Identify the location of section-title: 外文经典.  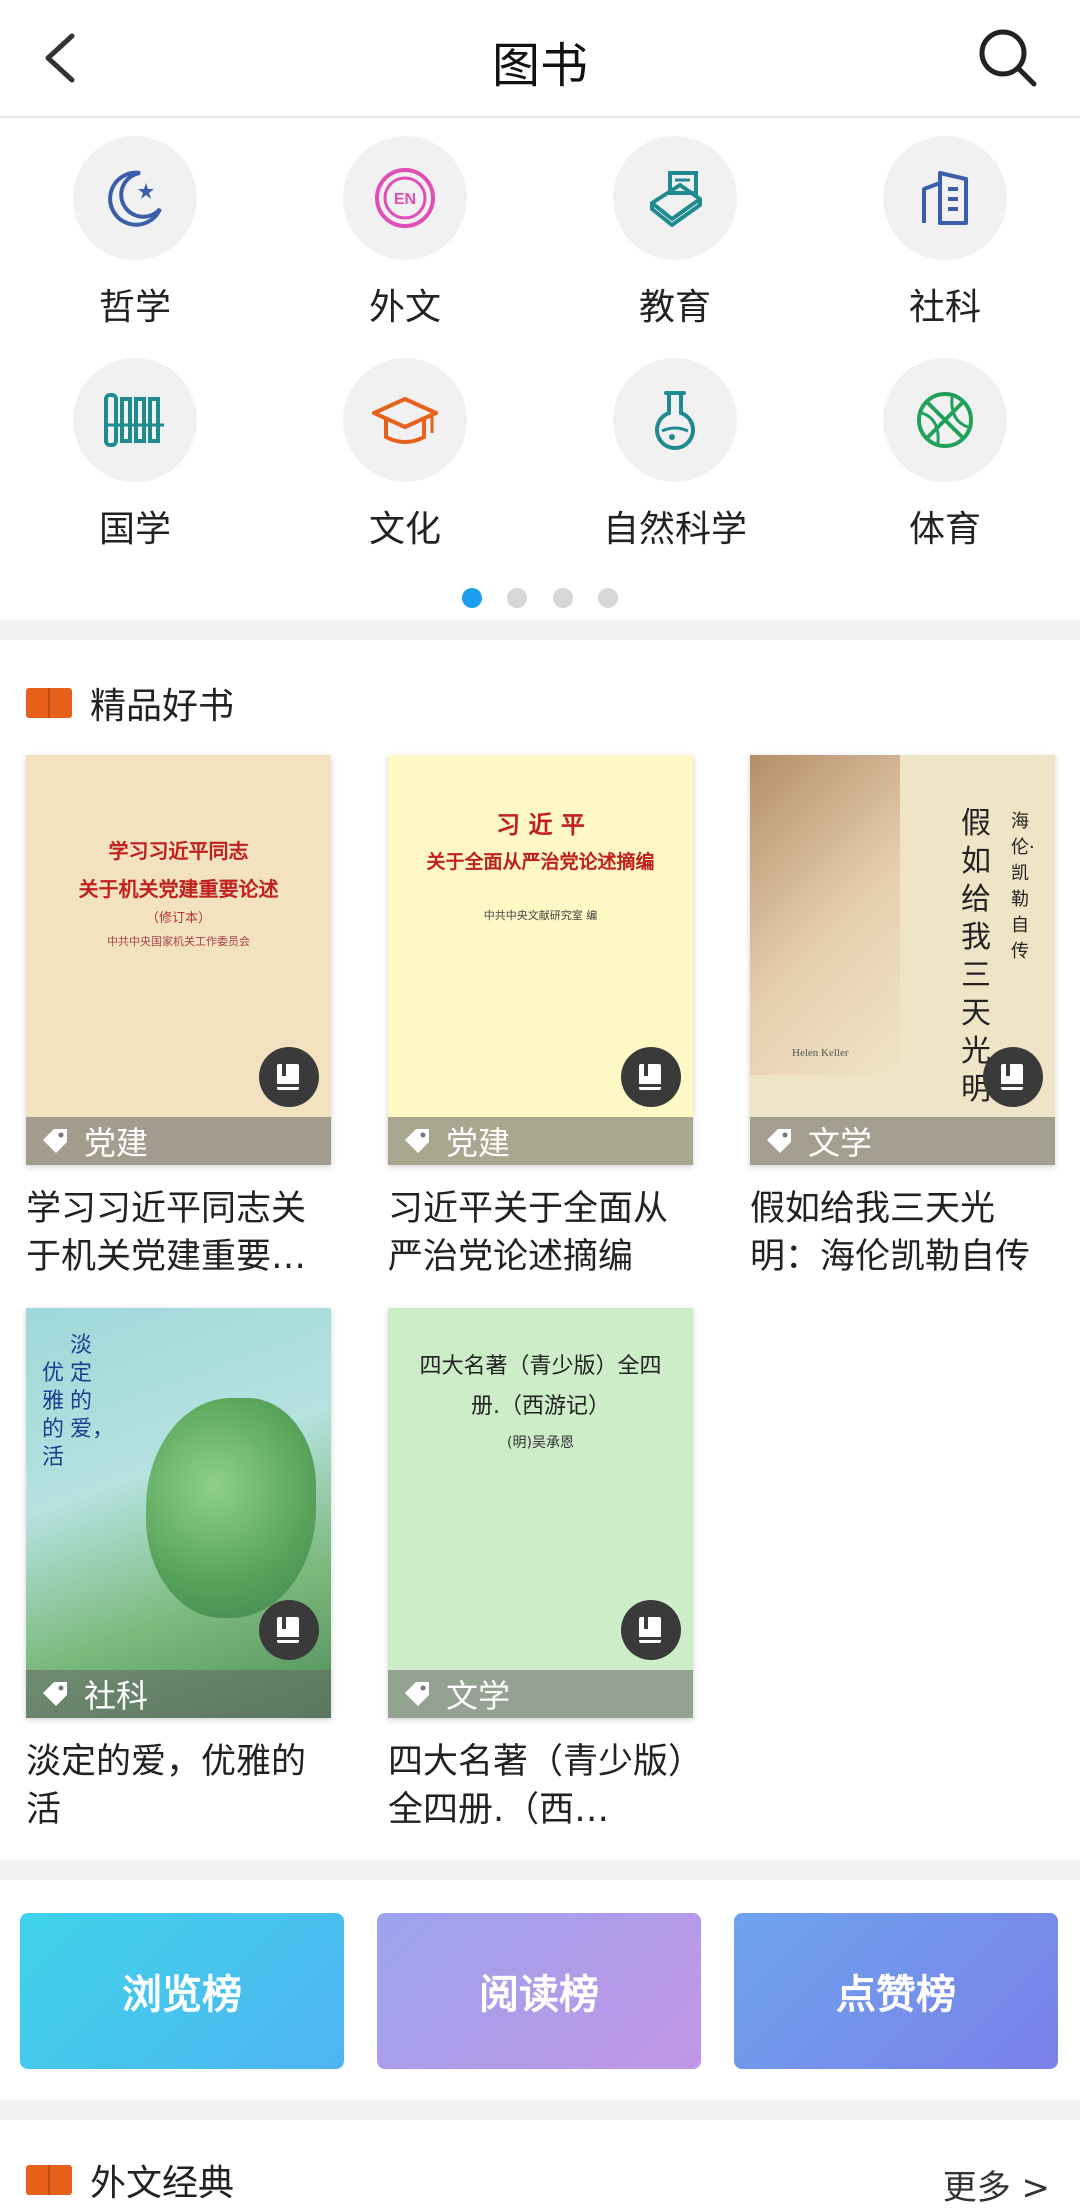
(162, 2183).